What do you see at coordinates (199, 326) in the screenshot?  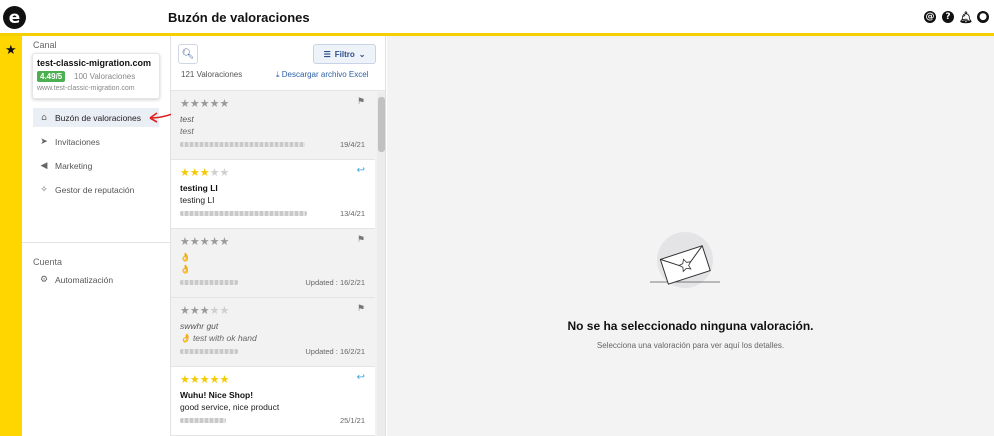 I see `review-title: swwhr gut` at bounding box center [199, 326].